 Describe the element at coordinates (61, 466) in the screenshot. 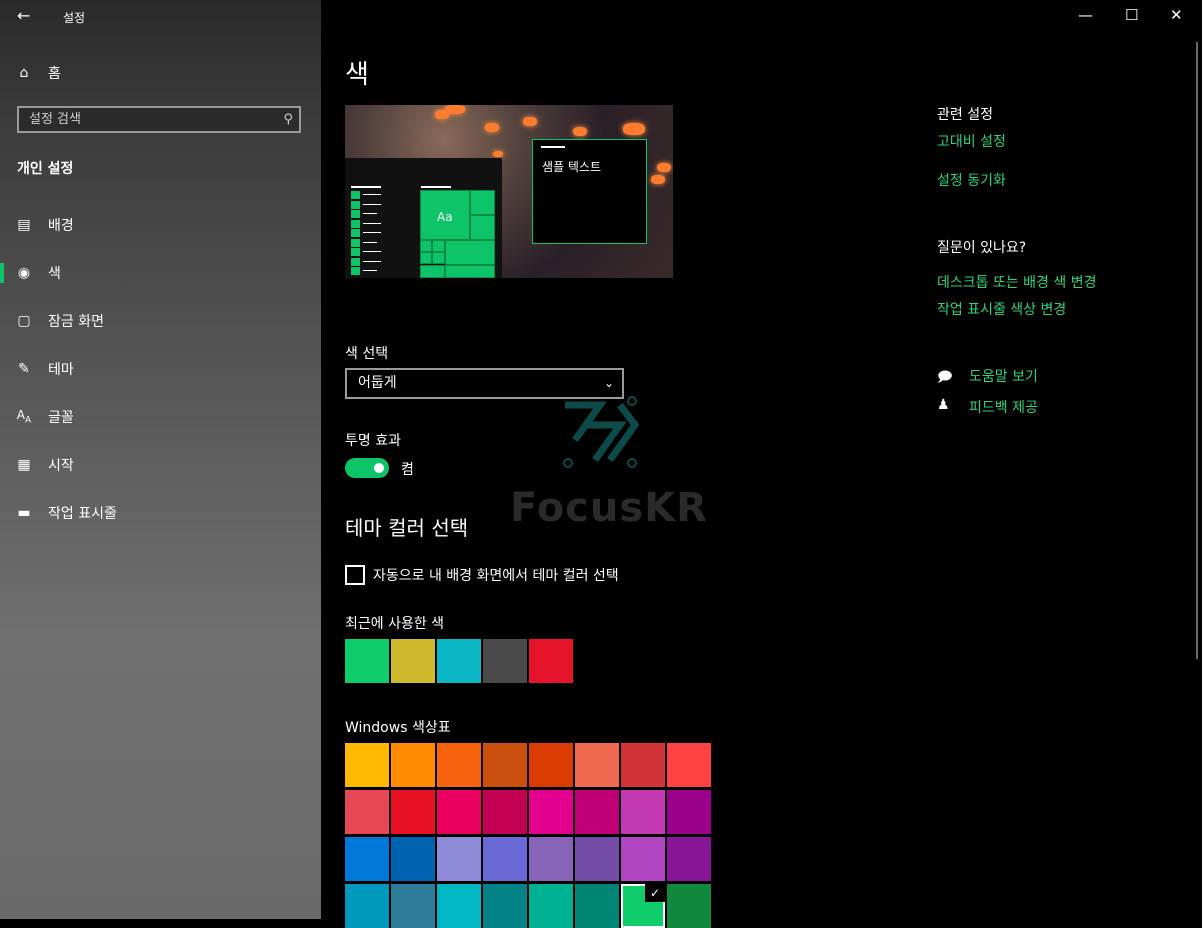

I see `nav-item-label: 시작` at that location.